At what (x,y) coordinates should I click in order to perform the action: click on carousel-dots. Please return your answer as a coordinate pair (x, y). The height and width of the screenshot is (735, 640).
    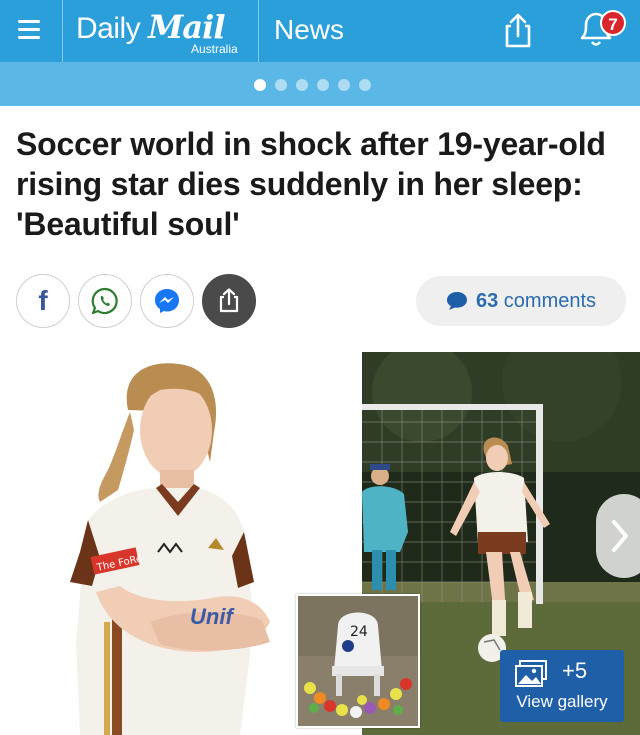
    Looking at the image, I should click on (312, 85).